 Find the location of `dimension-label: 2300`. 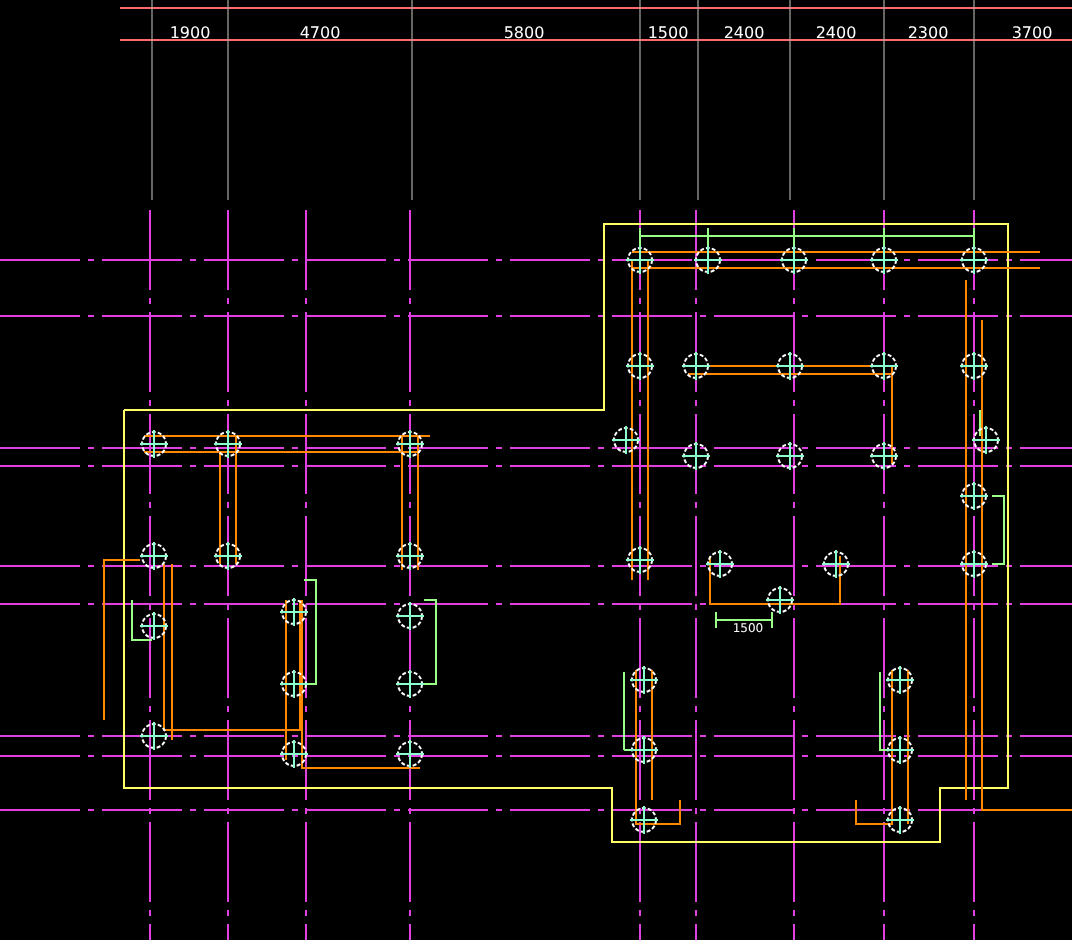

dimension-label: 2300 is located at coordinates (928, 33).